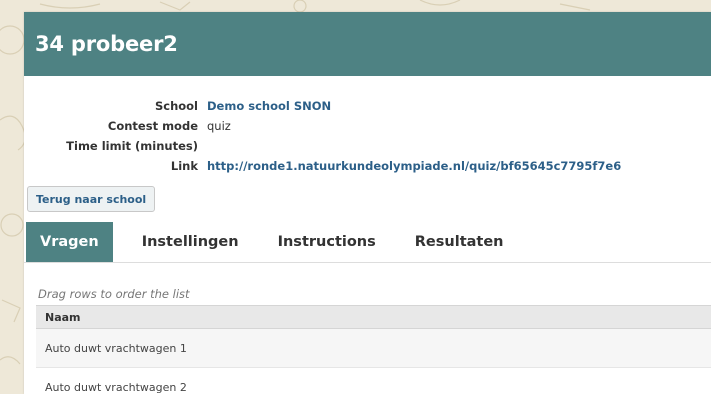 The height and width of the screenshot is (394, 711). What do you see at coordinates (269, 106) in the screenshot?
I see `school-link: Demo school SNON` at bounding box center [269, 106].